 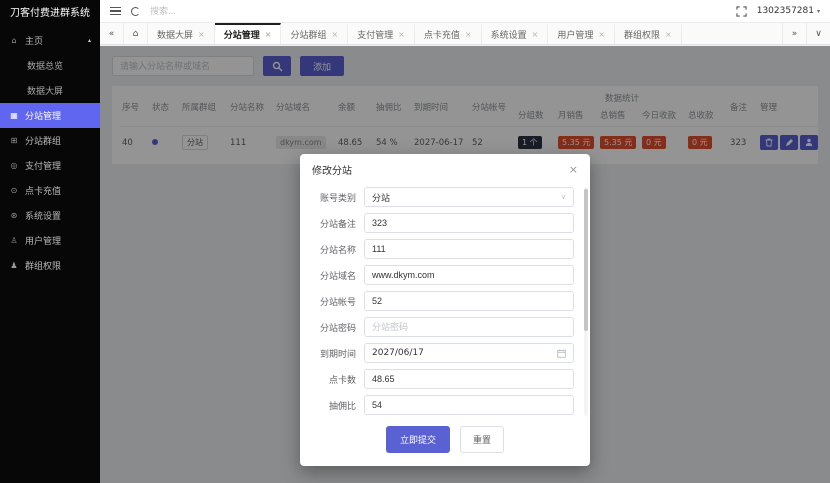 What do you see at coordinates (818, 33) in the screenshot?
I see `tabs-dropdown-icon: ∨` at bounding box center [818, 33].